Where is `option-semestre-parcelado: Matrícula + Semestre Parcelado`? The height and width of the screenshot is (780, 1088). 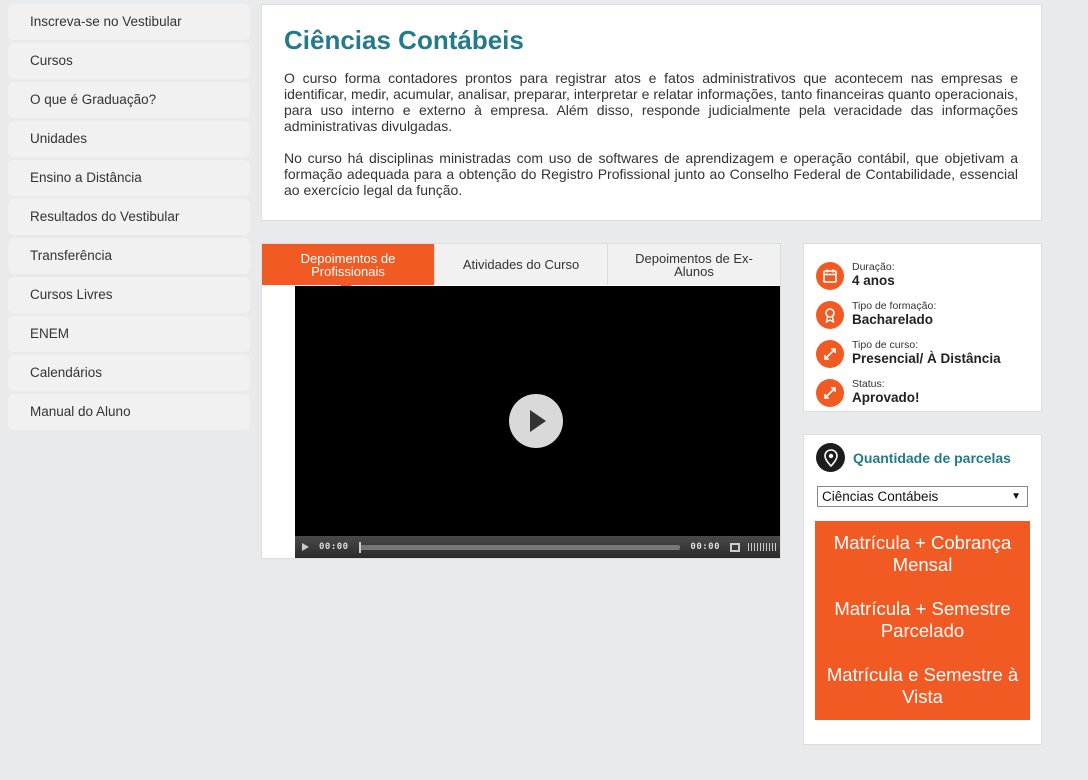 option-semestre-parcelado: Matrícula + Semestre Parcelado is located at coordinates (922, 620).